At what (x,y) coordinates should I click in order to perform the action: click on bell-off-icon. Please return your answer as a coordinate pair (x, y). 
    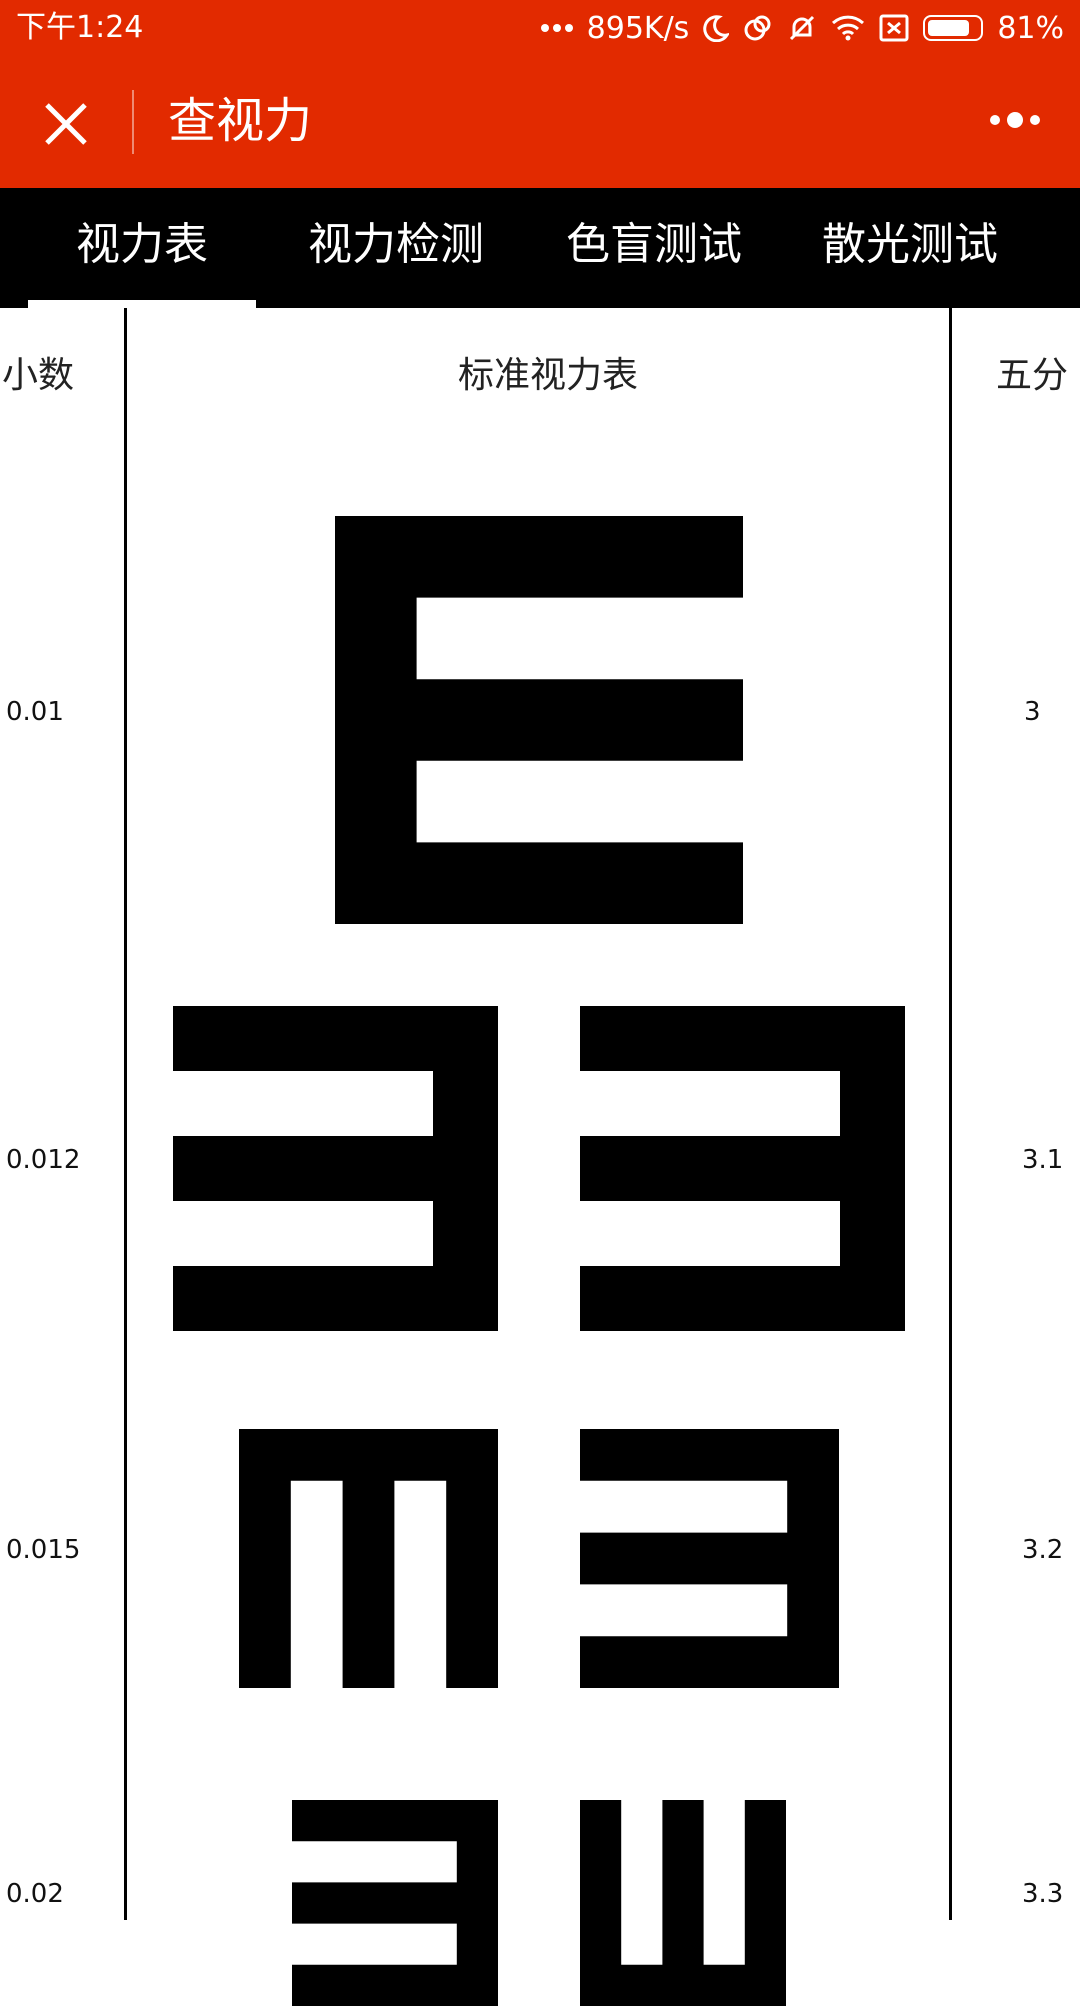
    Looking at the image, I should click on (802, 28).